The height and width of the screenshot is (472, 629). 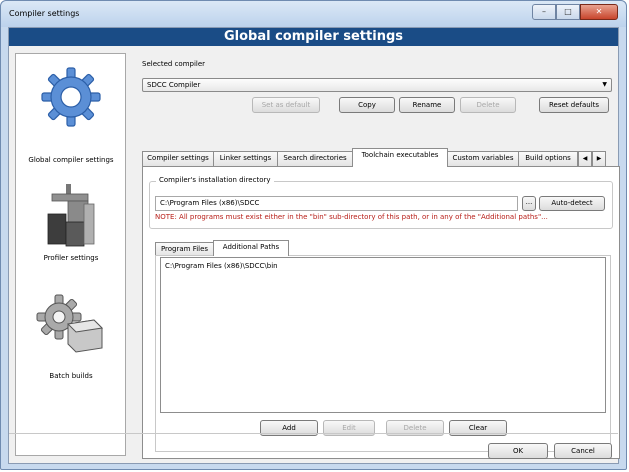 I want to click on minimize-button: –, so click(x=544, y=12).